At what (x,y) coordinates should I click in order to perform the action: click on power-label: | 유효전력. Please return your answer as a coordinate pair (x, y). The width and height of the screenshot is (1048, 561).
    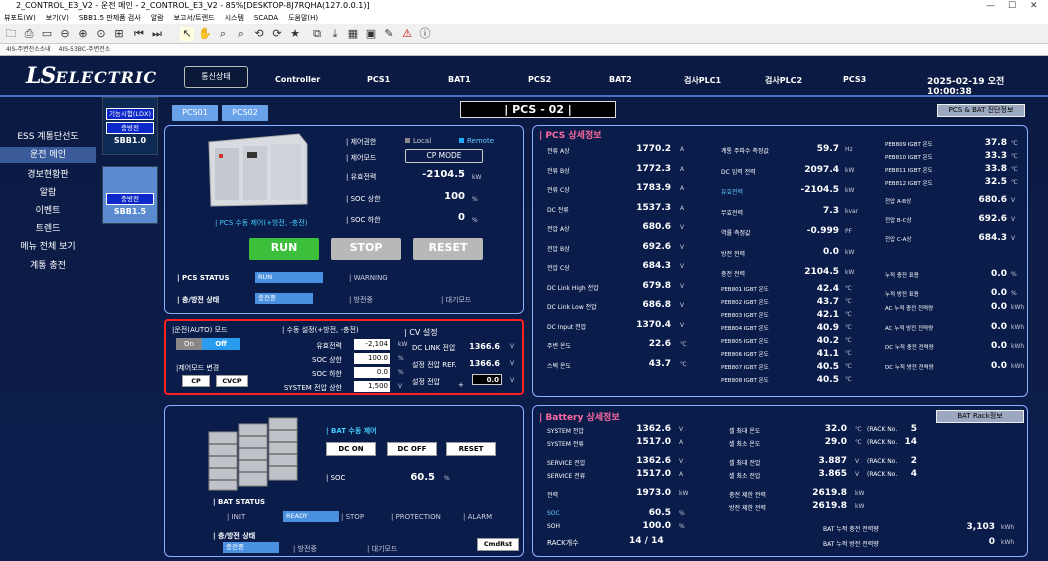
    Looking at the image, I should click on (361, 177).